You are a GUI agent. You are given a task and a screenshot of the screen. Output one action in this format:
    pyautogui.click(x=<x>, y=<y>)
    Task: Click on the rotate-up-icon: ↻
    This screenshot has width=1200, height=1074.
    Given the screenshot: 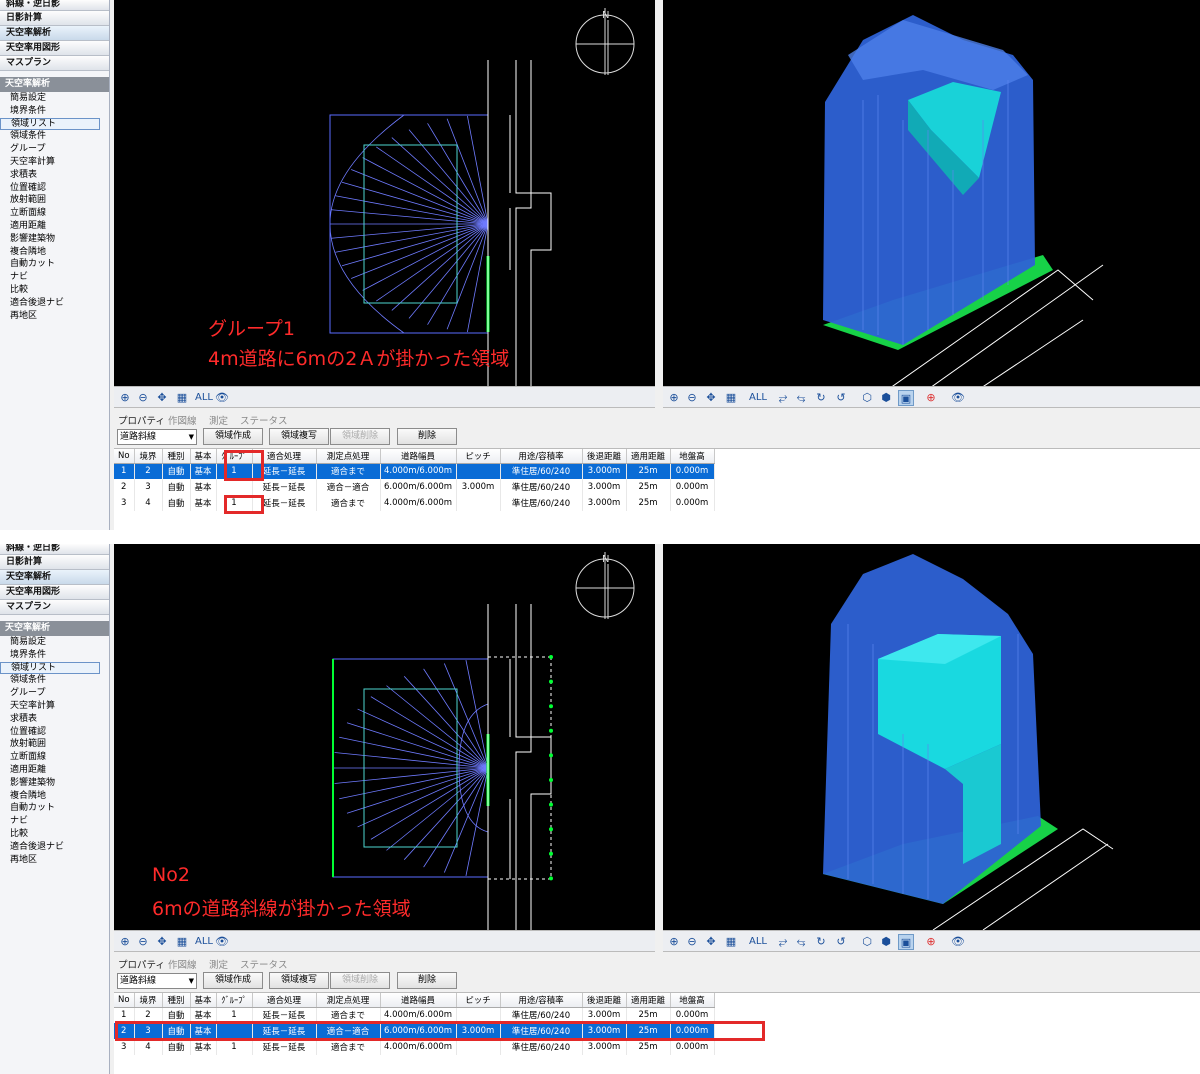 What is the action you would take?
    pyautogui.click(x=821, y=398)
    